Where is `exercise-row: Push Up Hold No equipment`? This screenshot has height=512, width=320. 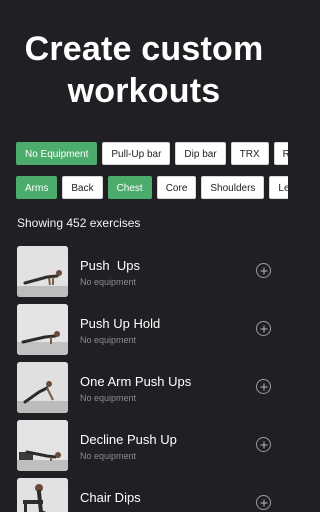 exercise-row: Push Up Hold No equipment is located at coordinates (144, 330).